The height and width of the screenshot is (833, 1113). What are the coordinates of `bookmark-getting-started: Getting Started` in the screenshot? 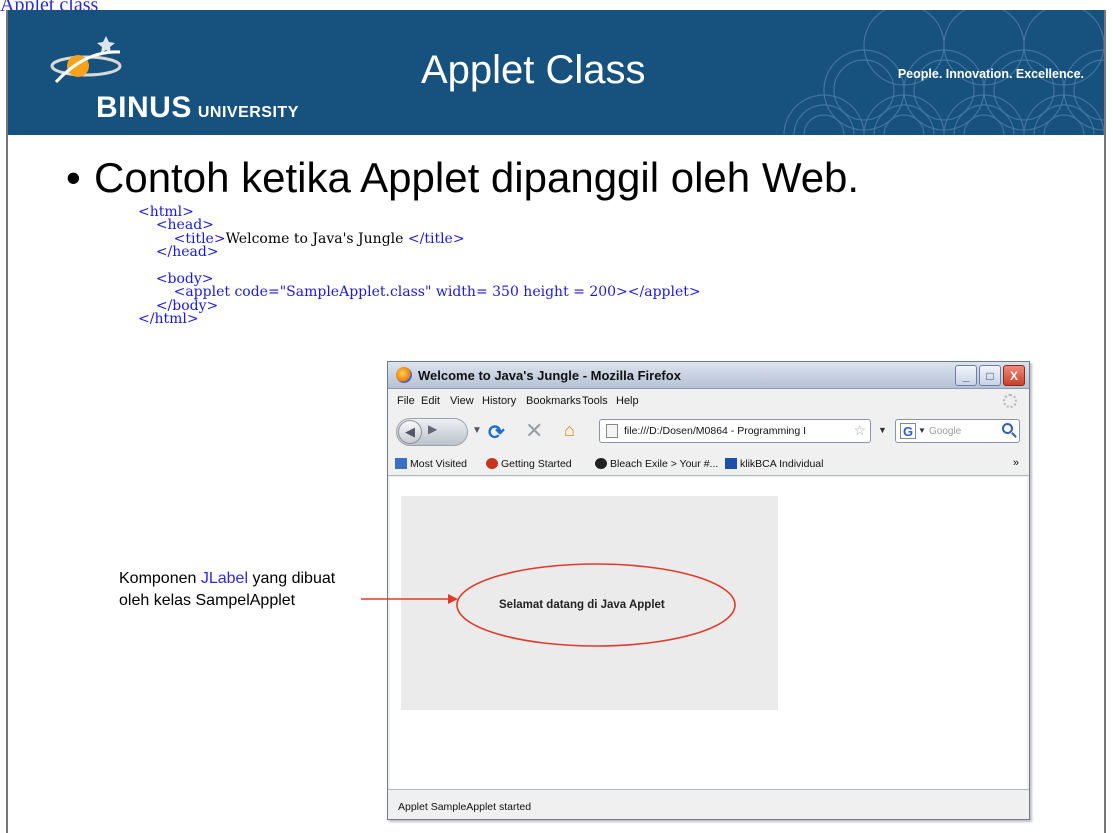 It's located at (529, 464).